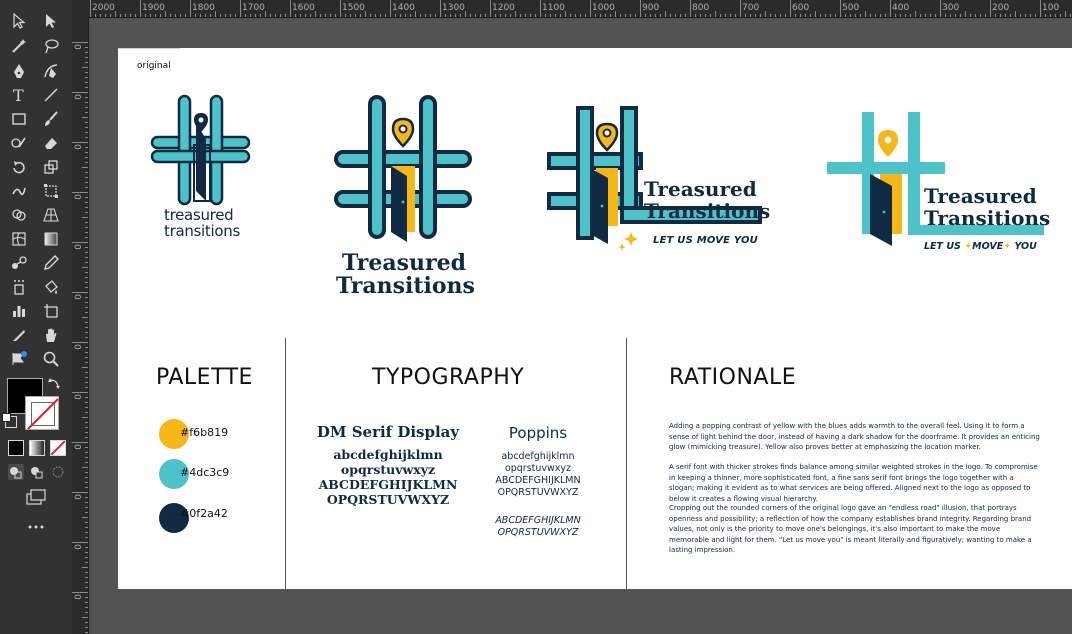 The image size is (1072, 634). I want to click on font1-specimen-line: abcdefghijklmn, so click(388, 454).